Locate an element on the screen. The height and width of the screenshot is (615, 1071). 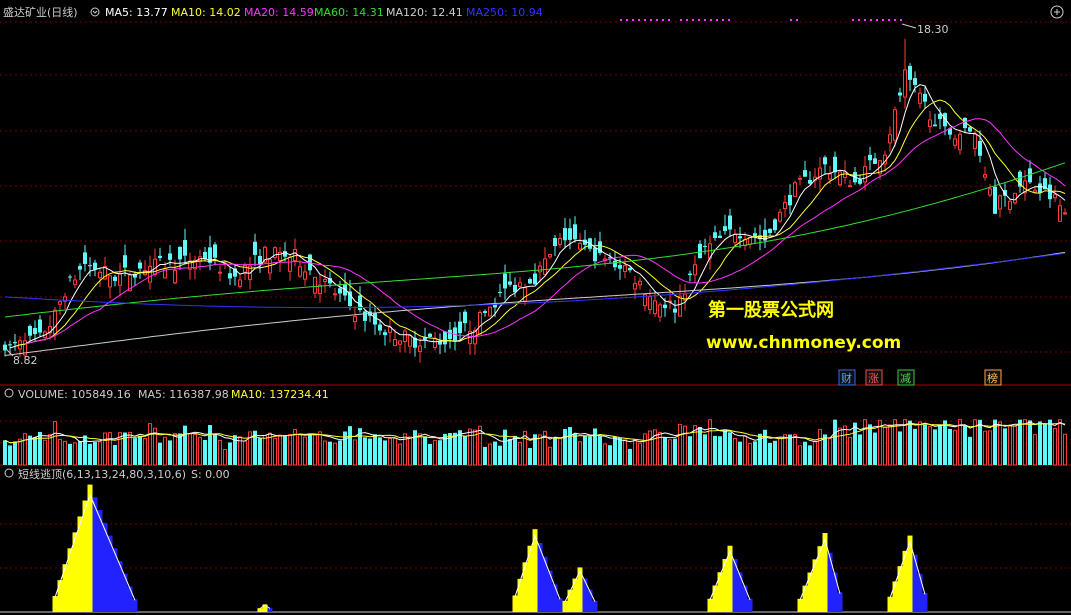
high-price-label: 18.30 is located at coordinates (933, 29).